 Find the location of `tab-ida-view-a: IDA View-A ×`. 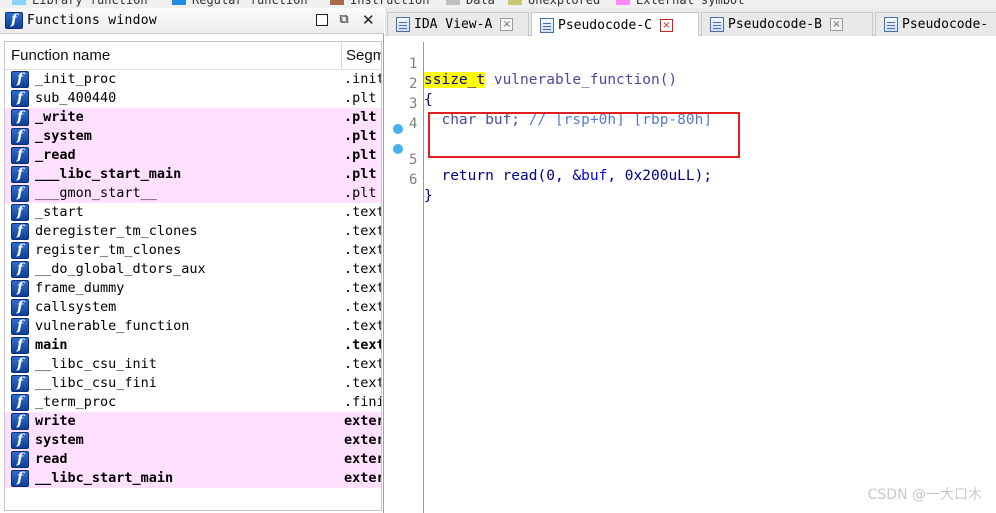

tab-ida-view-a: IDA View-A × is located at coordinates (458, 24).